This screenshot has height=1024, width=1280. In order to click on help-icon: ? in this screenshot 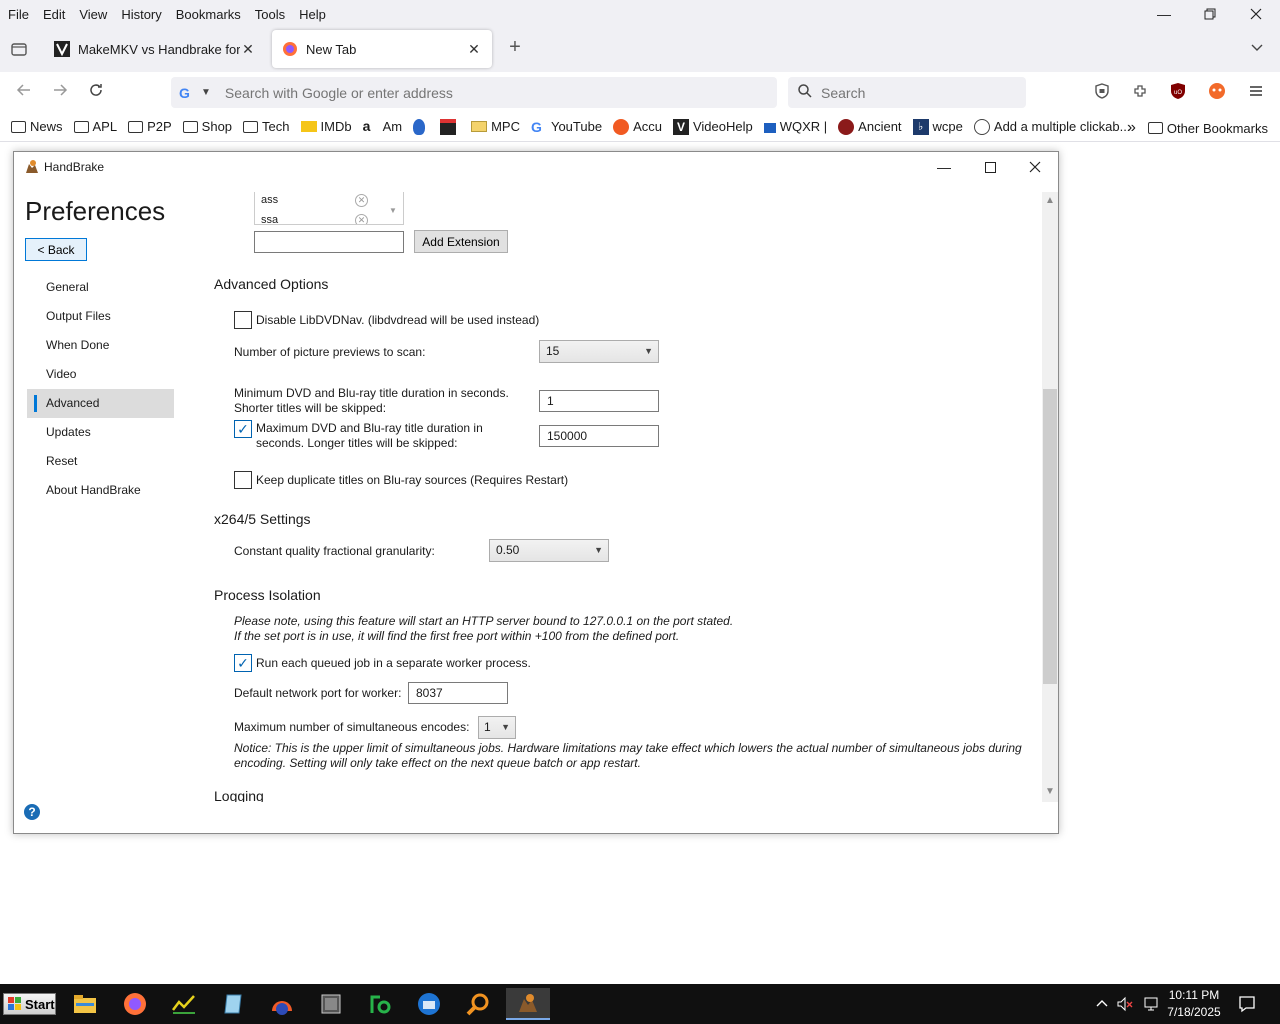, I will do `click(32, 812)`.